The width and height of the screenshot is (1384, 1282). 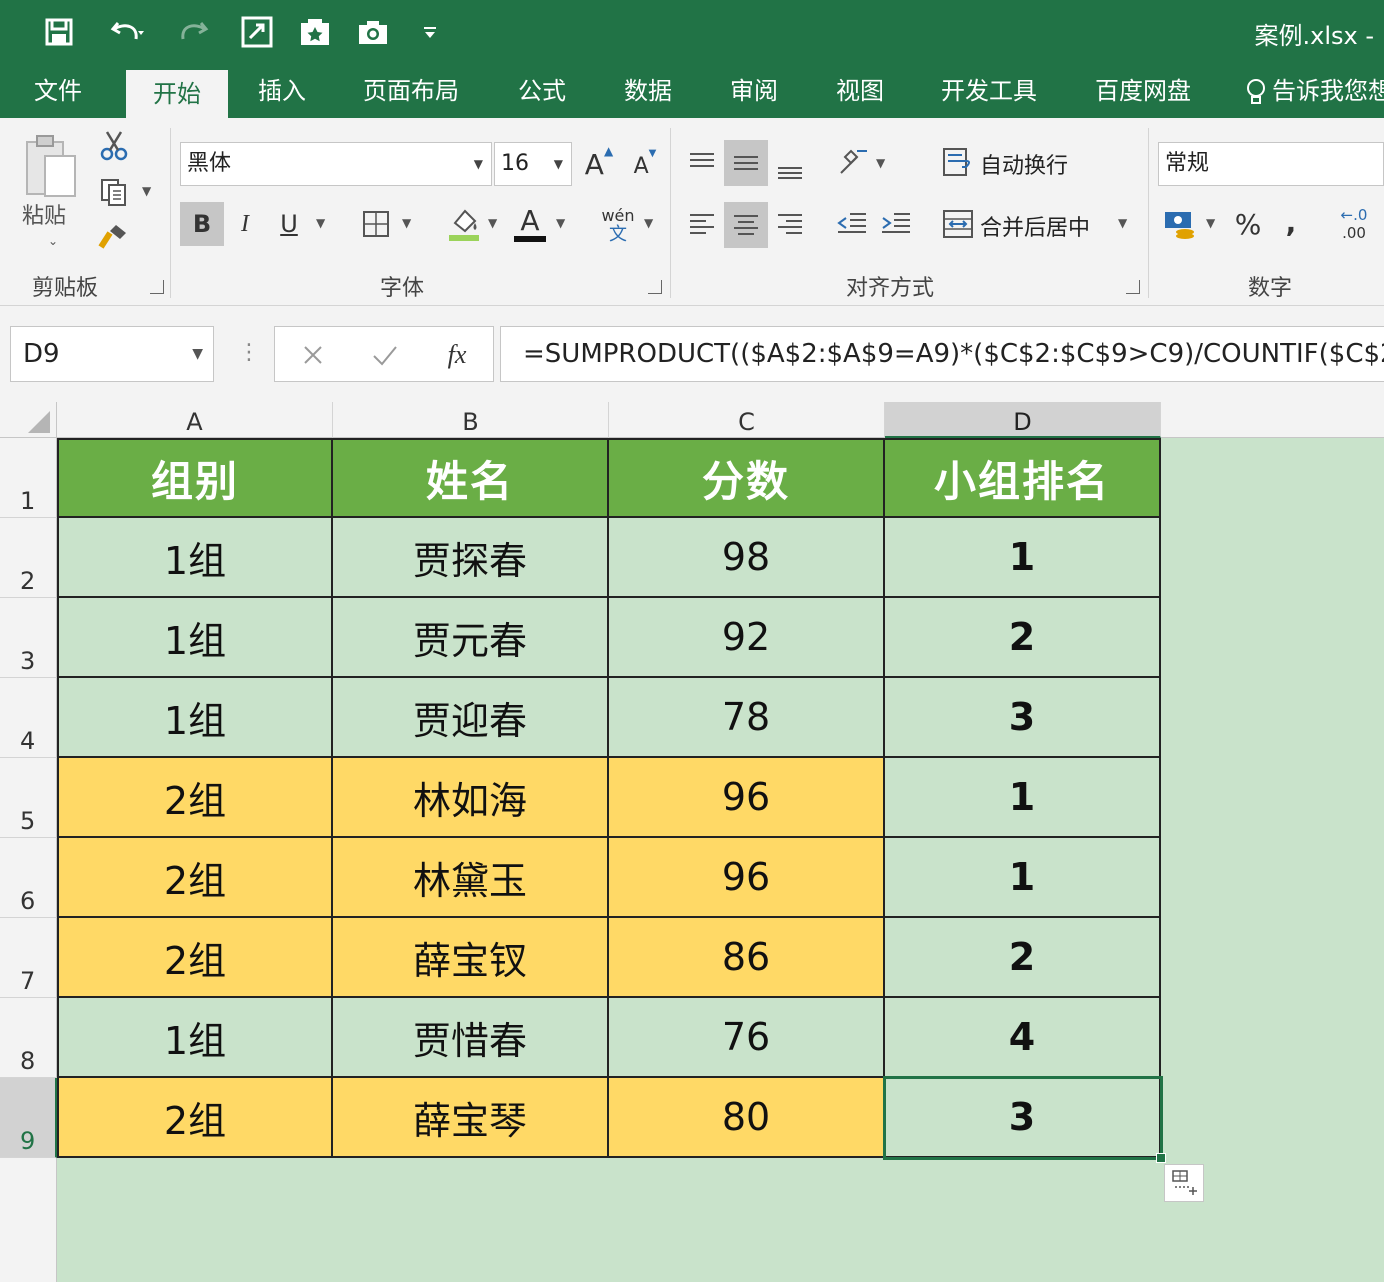 I want to click on column-header-d: D, so click(x=1023, y=420).